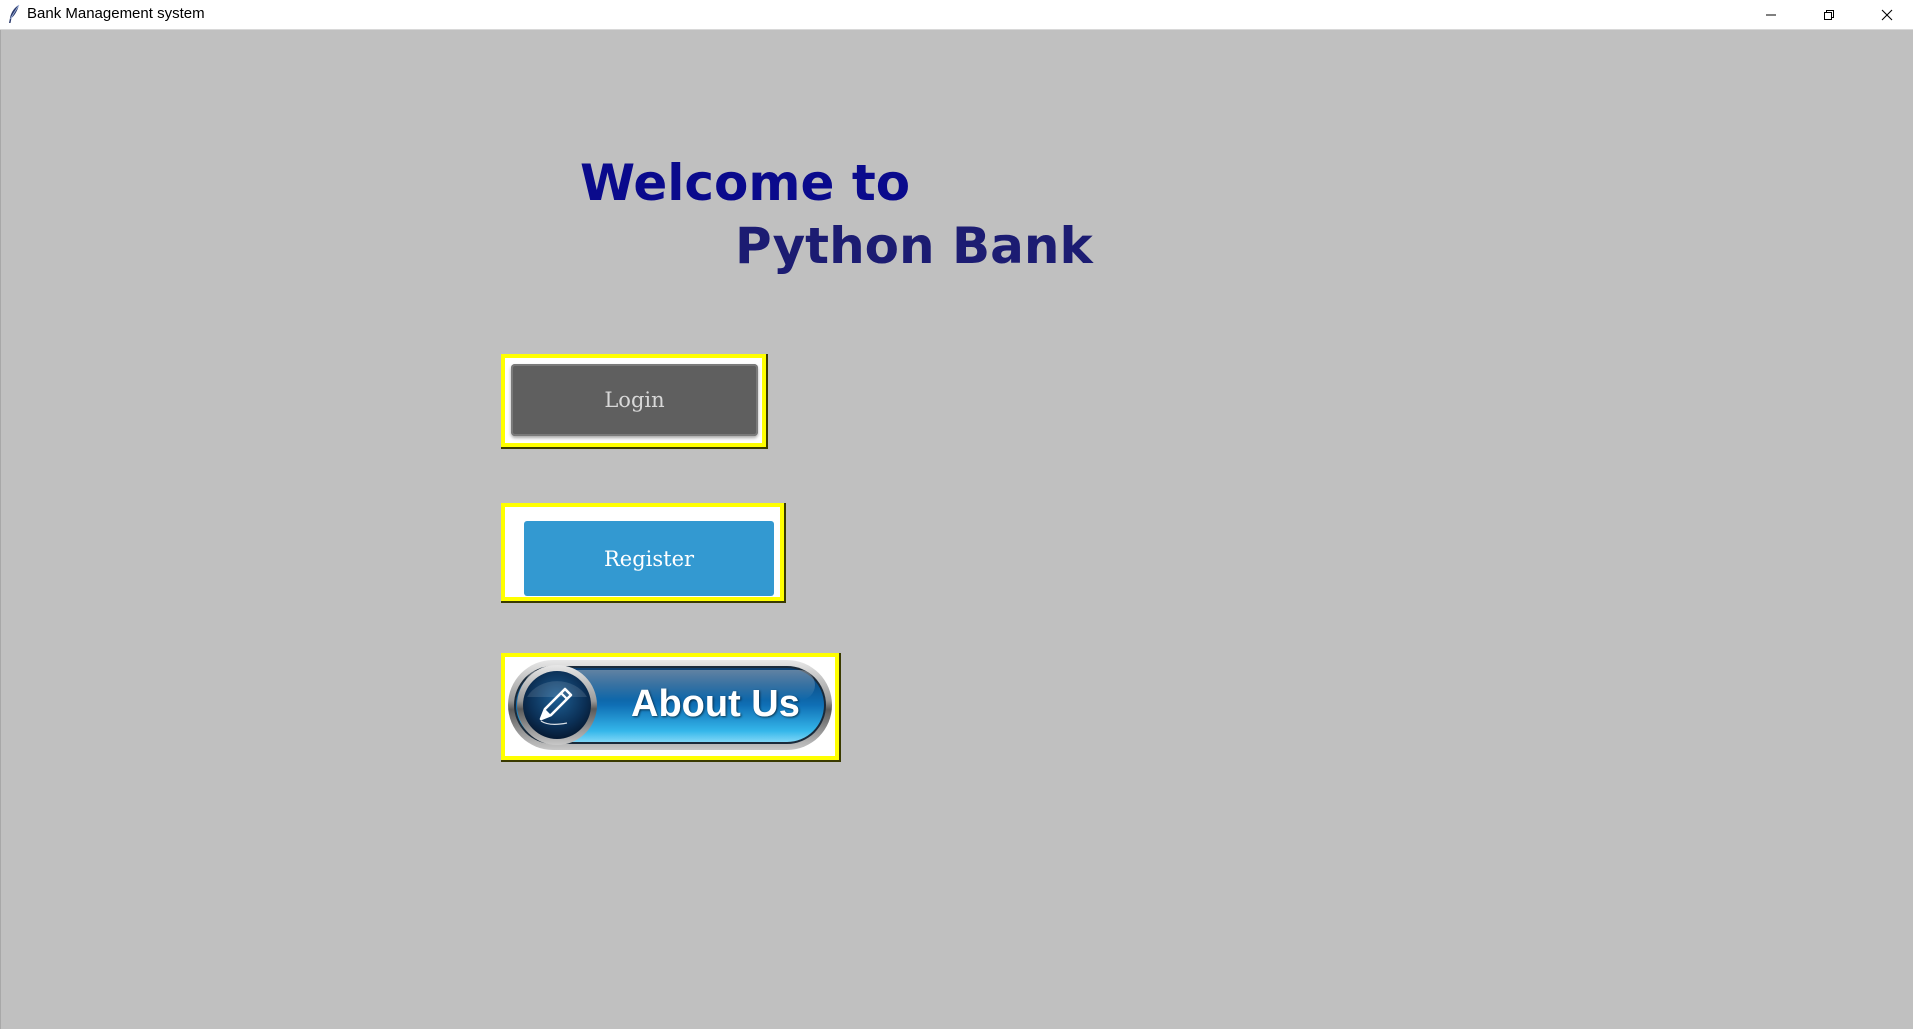 This screenshot has width=1913, height=1029. I want to click on feather-icon, so click(14, 13).